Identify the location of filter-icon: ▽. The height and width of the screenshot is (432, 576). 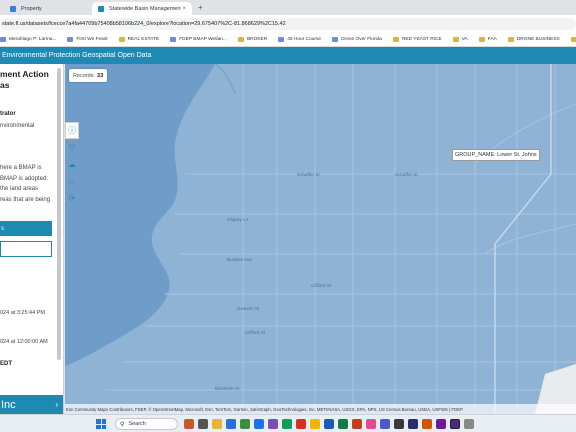
(72, 147).